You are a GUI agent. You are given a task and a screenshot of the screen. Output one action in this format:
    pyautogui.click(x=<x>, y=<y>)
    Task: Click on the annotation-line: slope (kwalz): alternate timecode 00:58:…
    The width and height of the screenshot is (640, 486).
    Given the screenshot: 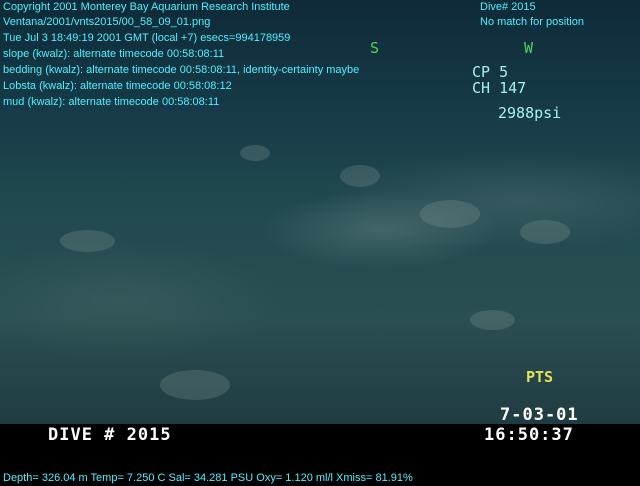 What is the action you would take?
    pyautogui.click(x=114, y=54)
    